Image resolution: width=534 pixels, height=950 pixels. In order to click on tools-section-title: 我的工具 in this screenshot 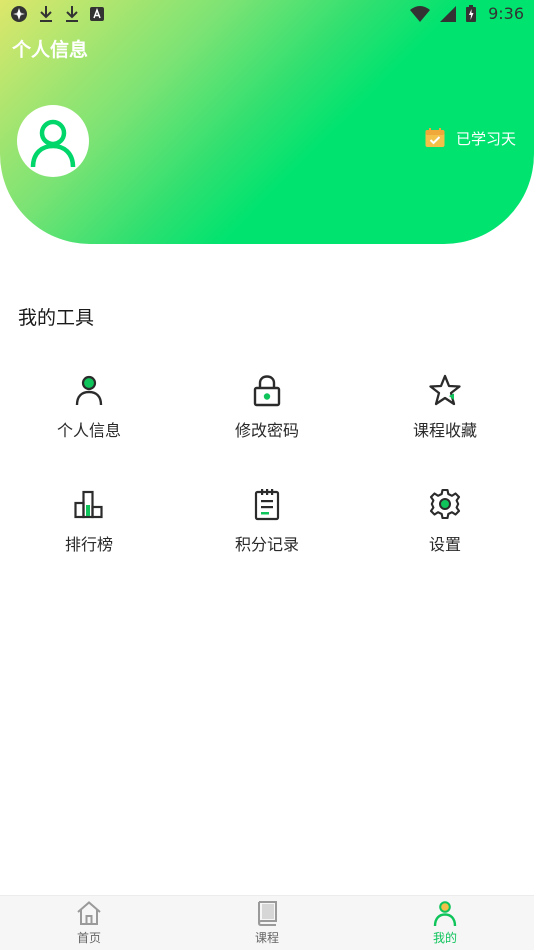, I will do `click(56, 318)`.